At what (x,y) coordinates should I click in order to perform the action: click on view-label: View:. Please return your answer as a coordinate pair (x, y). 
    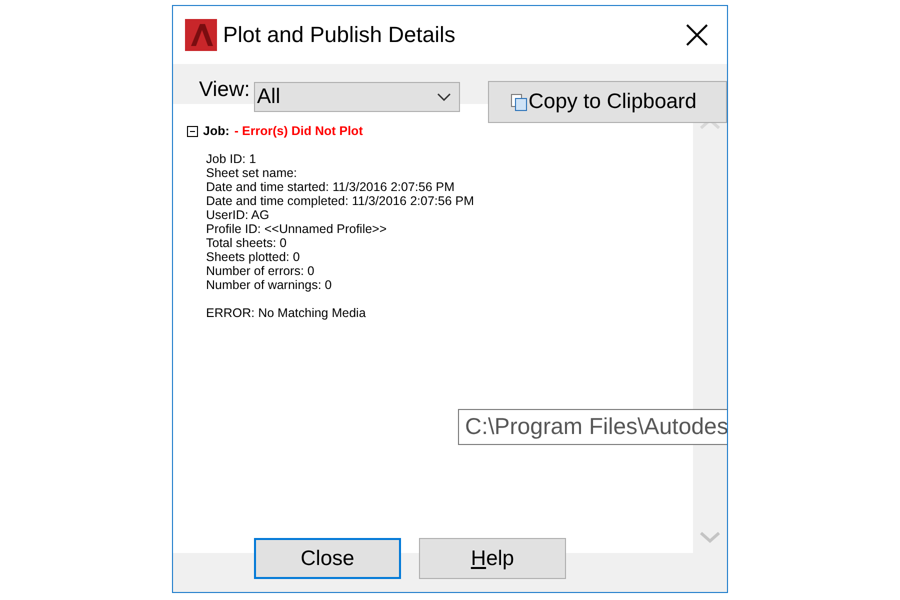
    Looking at the image, I should click on (224, 90).